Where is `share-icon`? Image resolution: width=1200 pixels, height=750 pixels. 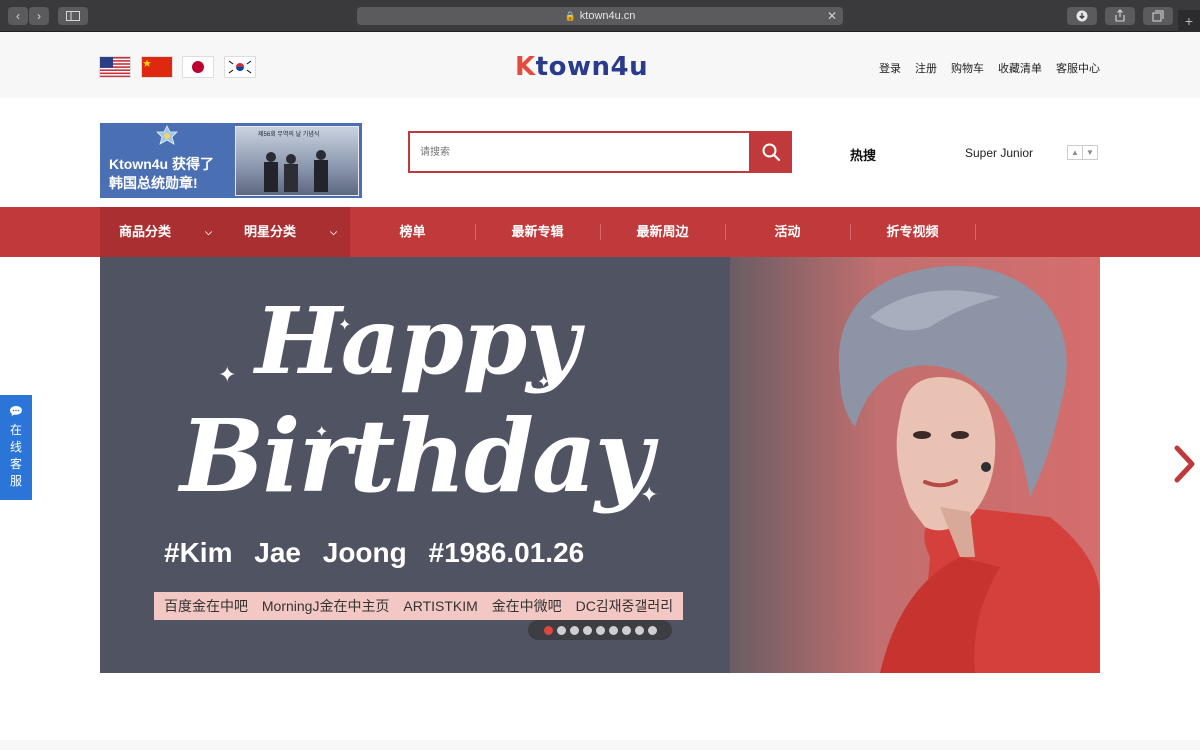 share-icon is located at coordinates (1120, 15).